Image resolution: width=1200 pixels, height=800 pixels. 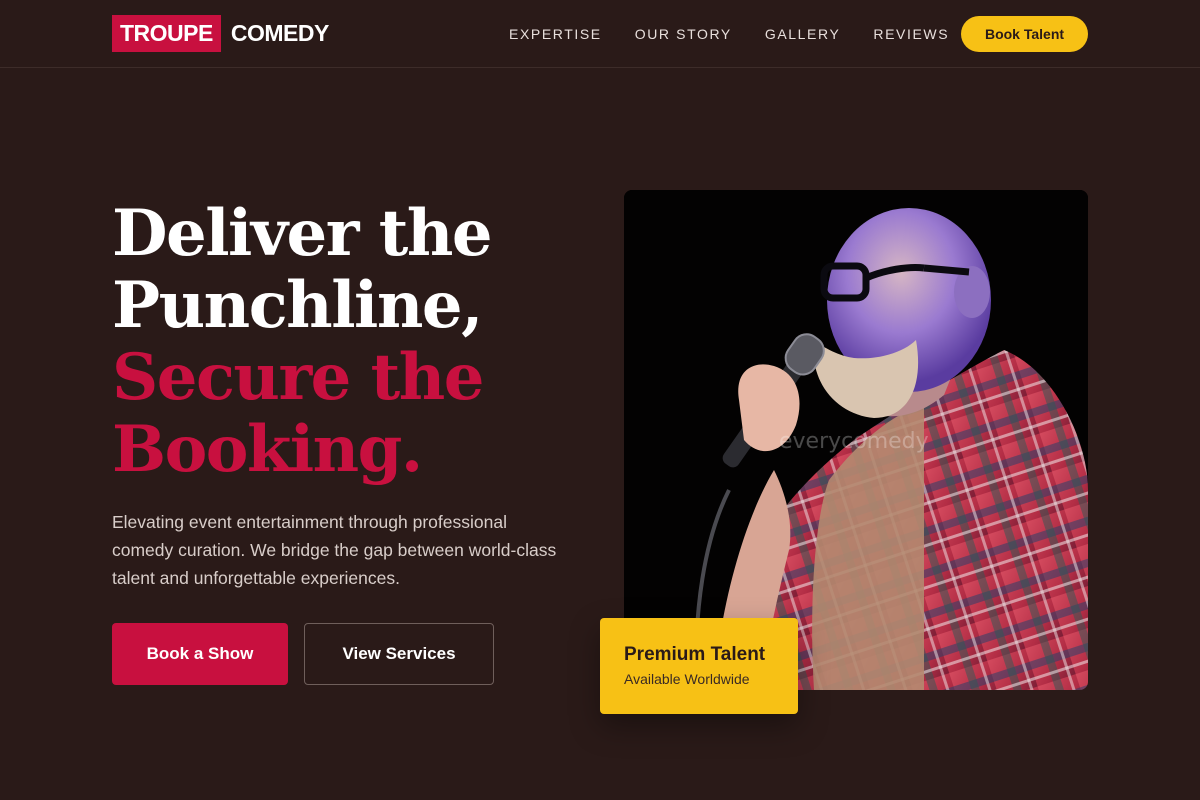 What do you see at coordinates (279, 33) in the screenshot?
I see `logo-comedy: COMEDY` at bounding box center [279, 33].